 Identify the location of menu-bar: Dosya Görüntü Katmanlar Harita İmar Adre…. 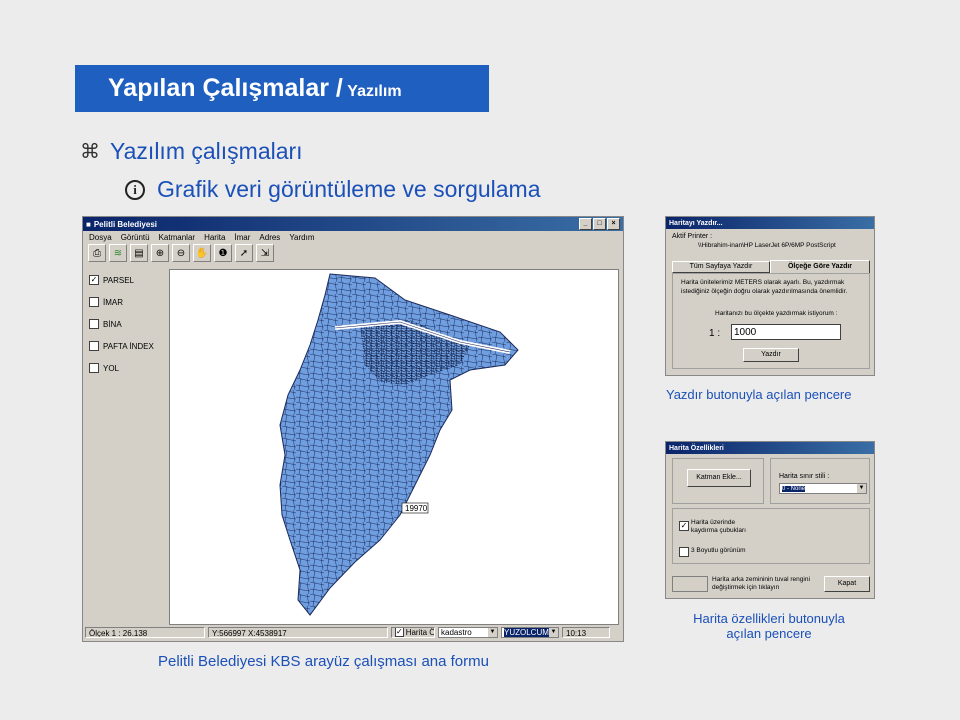
(353, 237).